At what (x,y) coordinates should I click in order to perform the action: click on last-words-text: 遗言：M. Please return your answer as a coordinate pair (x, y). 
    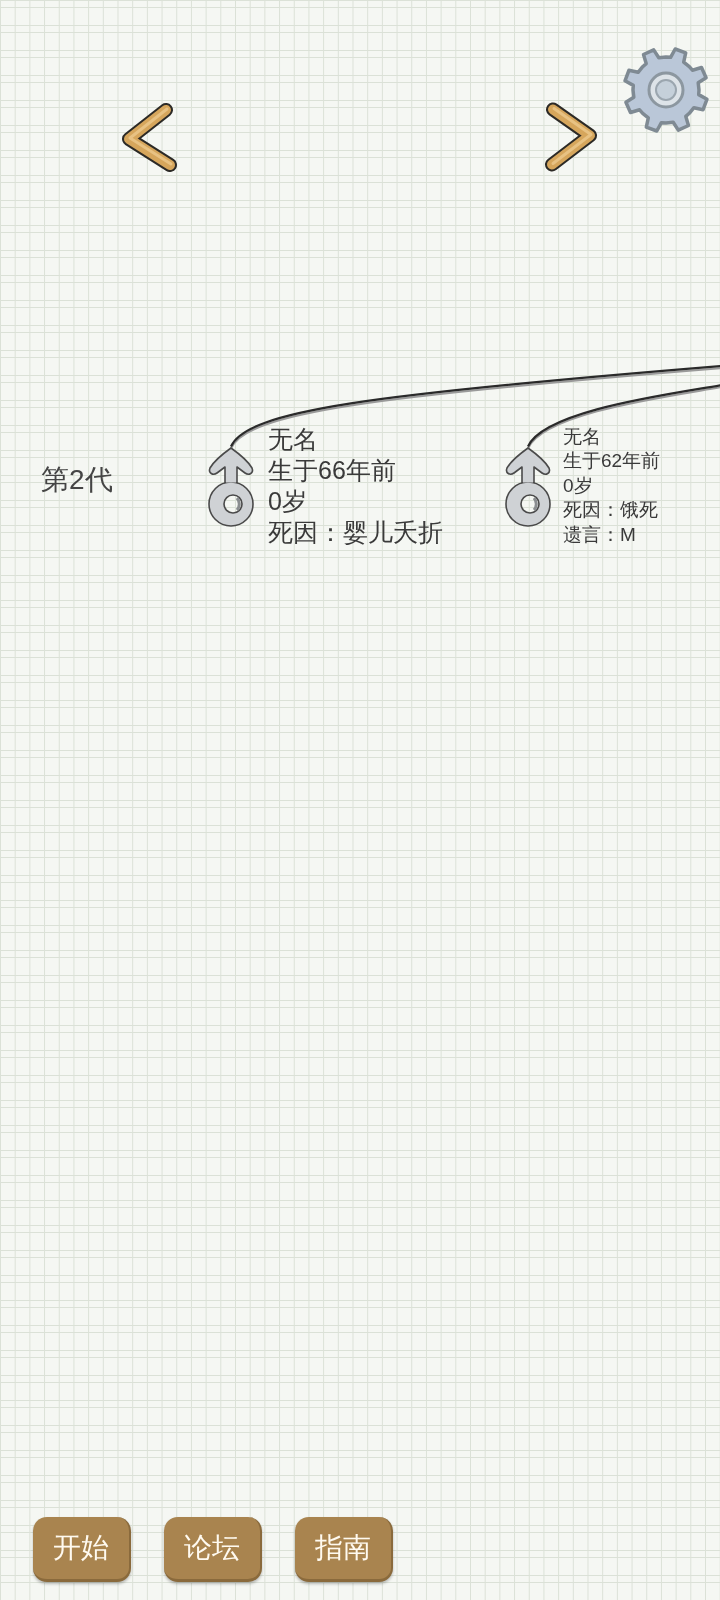
    Looking at the image, I should click on (600, 534).